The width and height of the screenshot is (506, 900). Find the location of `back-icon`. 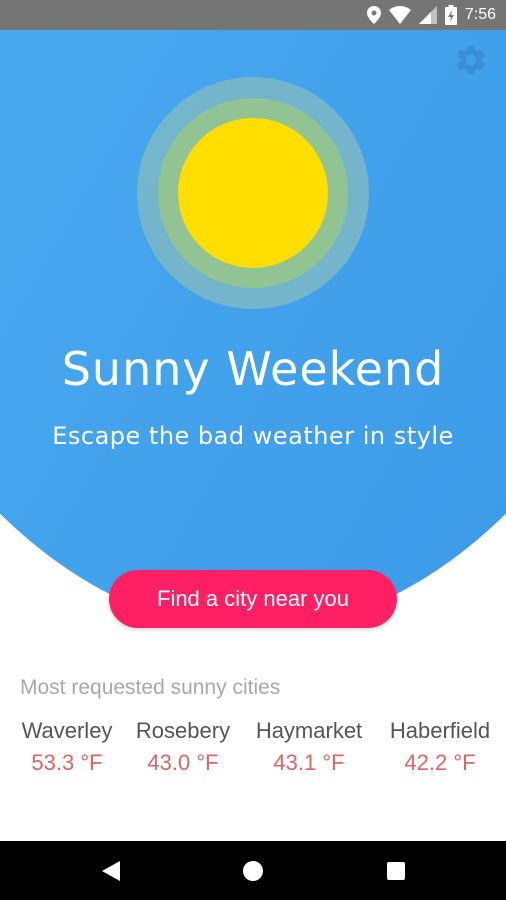

back-icon is located at coordinates (111, 871).